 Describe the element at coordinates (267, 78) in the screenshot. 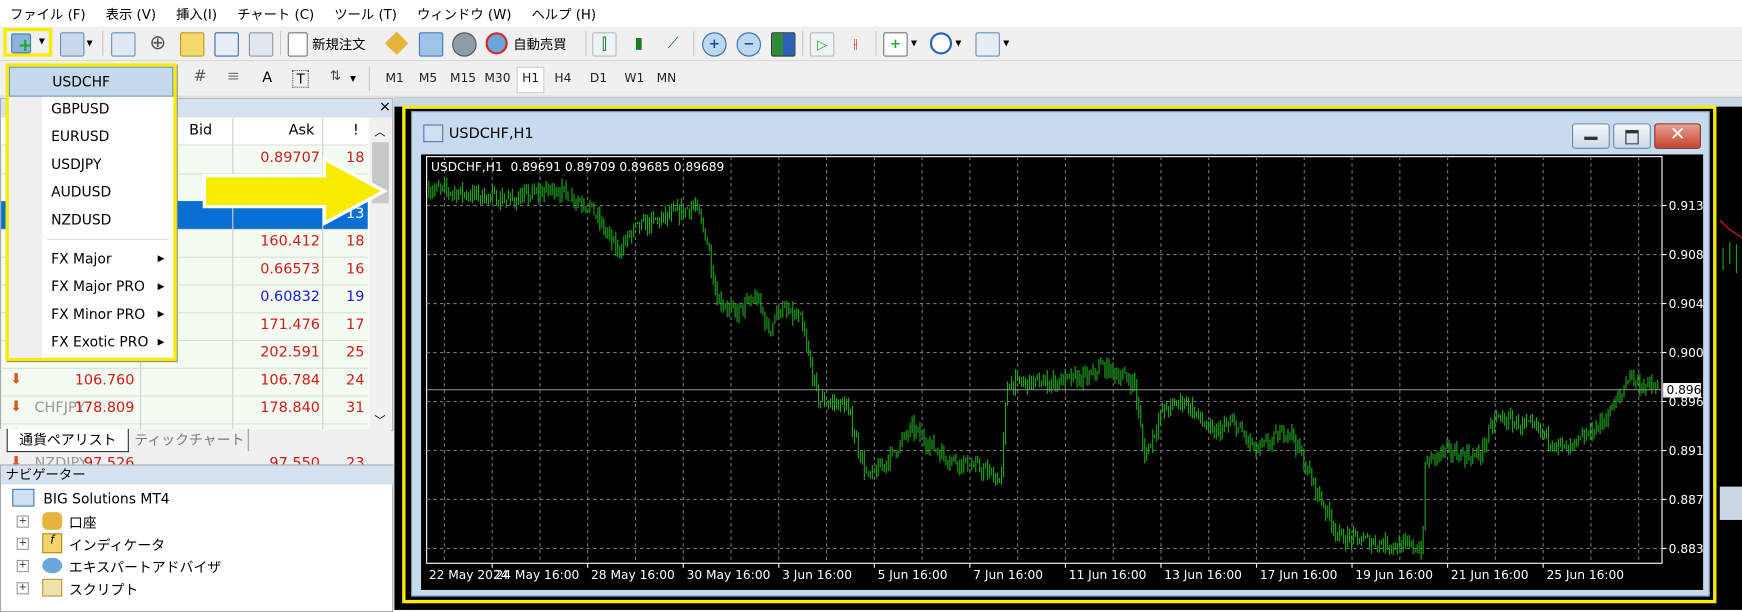

I see `text-tool-button: A` at that location.